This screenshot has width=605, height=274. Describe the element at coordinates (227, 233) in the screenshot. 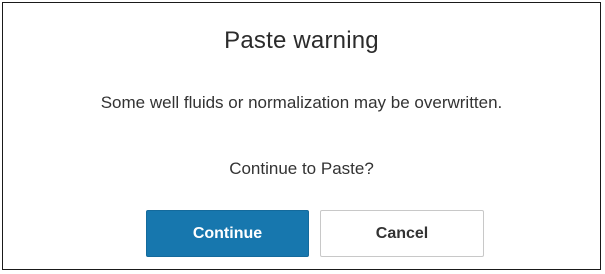

I see `continue-button: Continue` at that location.